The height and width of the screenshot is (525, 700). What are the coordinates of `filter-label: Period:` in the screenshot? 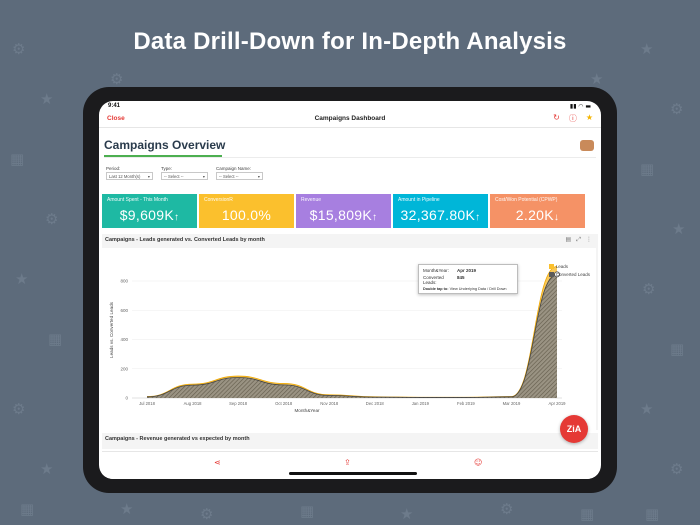 It's located at (113, 168).